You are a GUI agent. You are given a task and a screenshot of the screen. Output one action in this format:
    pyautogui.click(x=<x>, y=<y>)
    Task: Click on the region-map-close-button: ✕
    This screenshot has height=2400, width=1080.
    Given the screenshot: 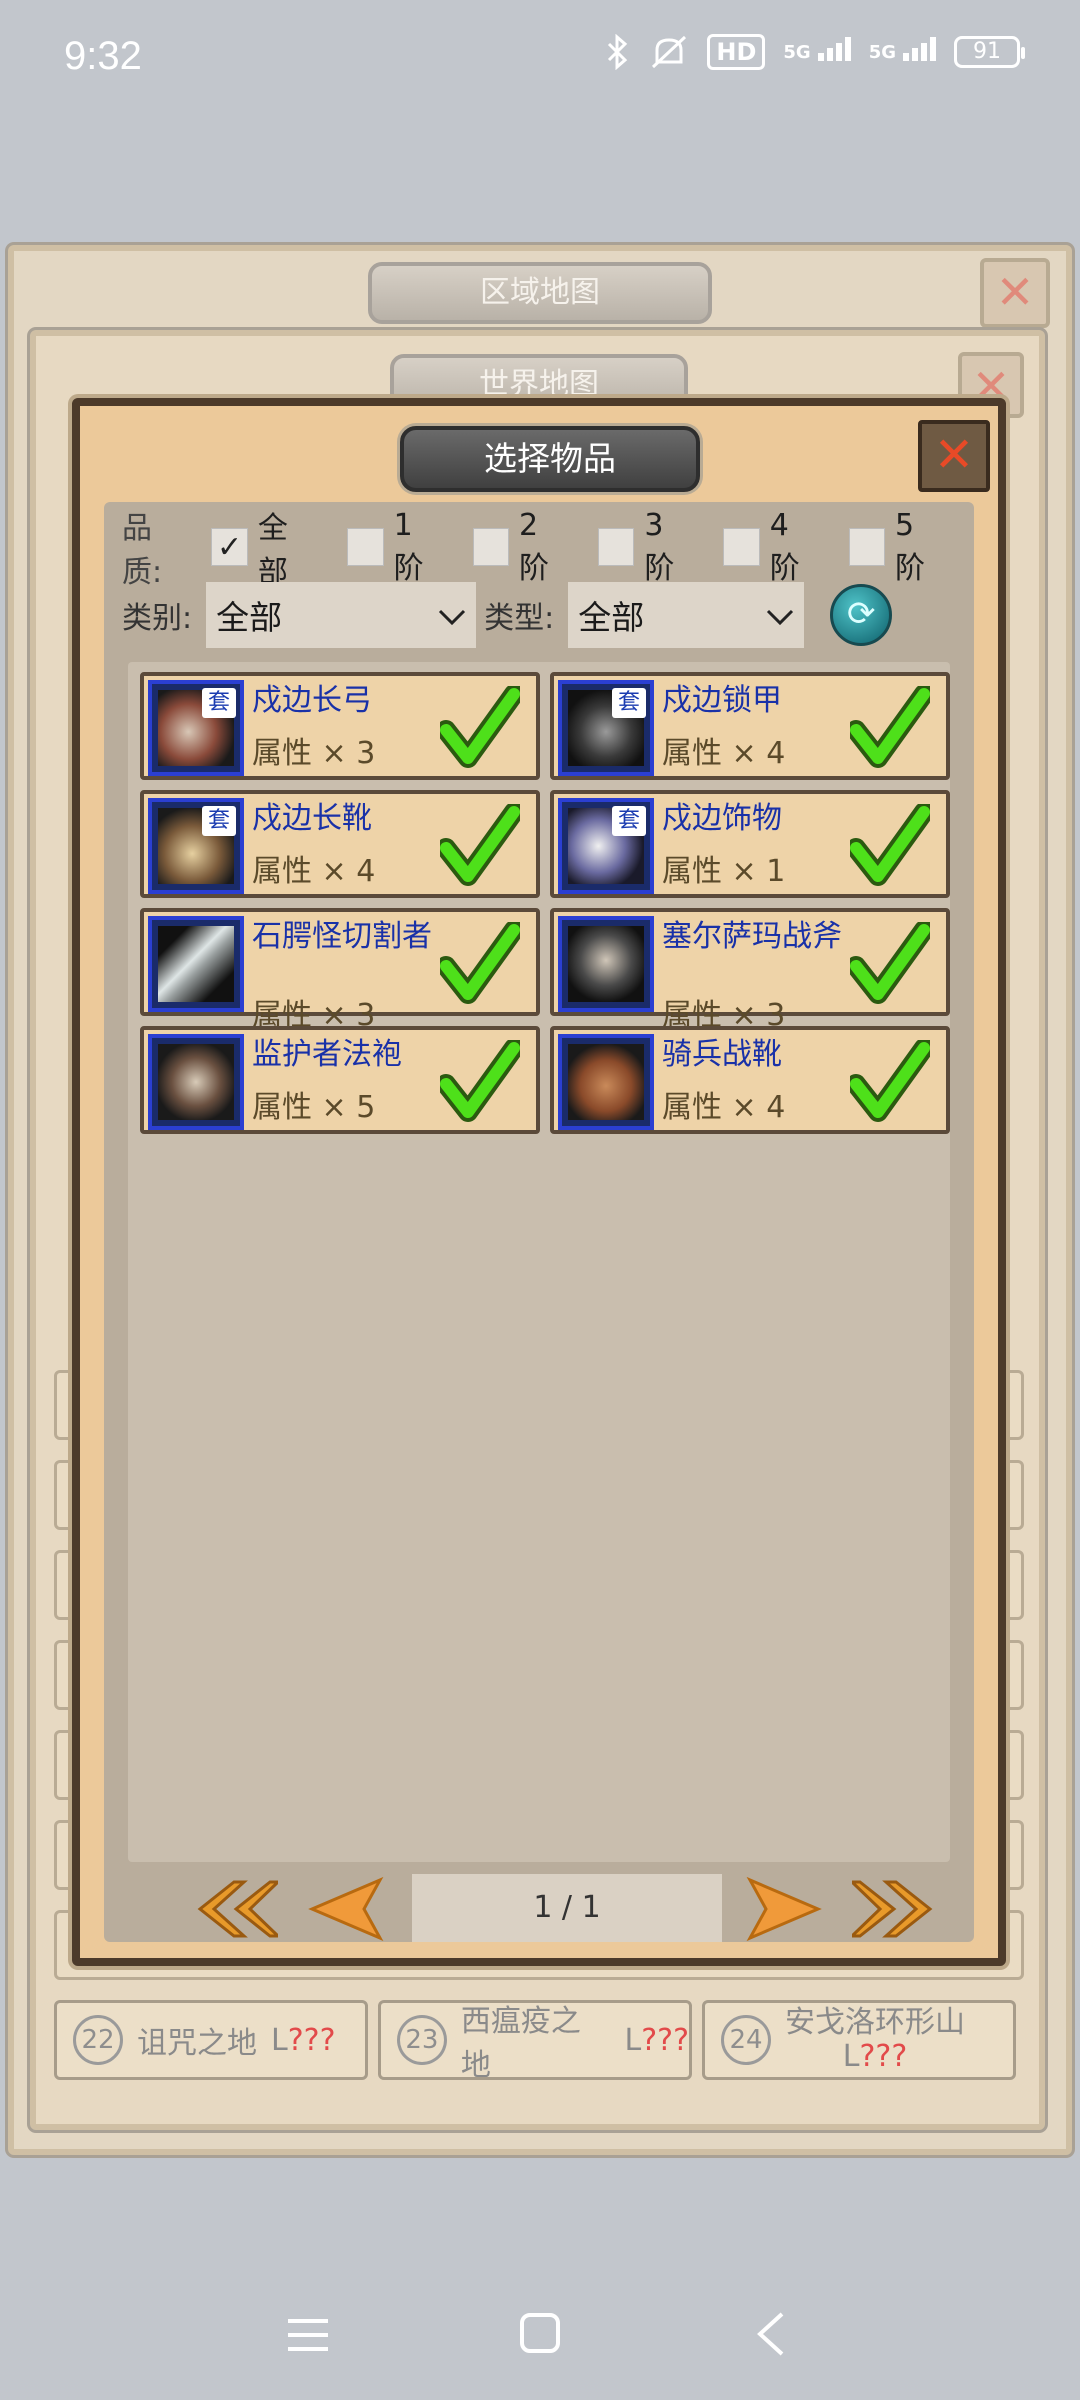 What is the action you would take?
    pyautogui.click(x=1015, y=293)
    